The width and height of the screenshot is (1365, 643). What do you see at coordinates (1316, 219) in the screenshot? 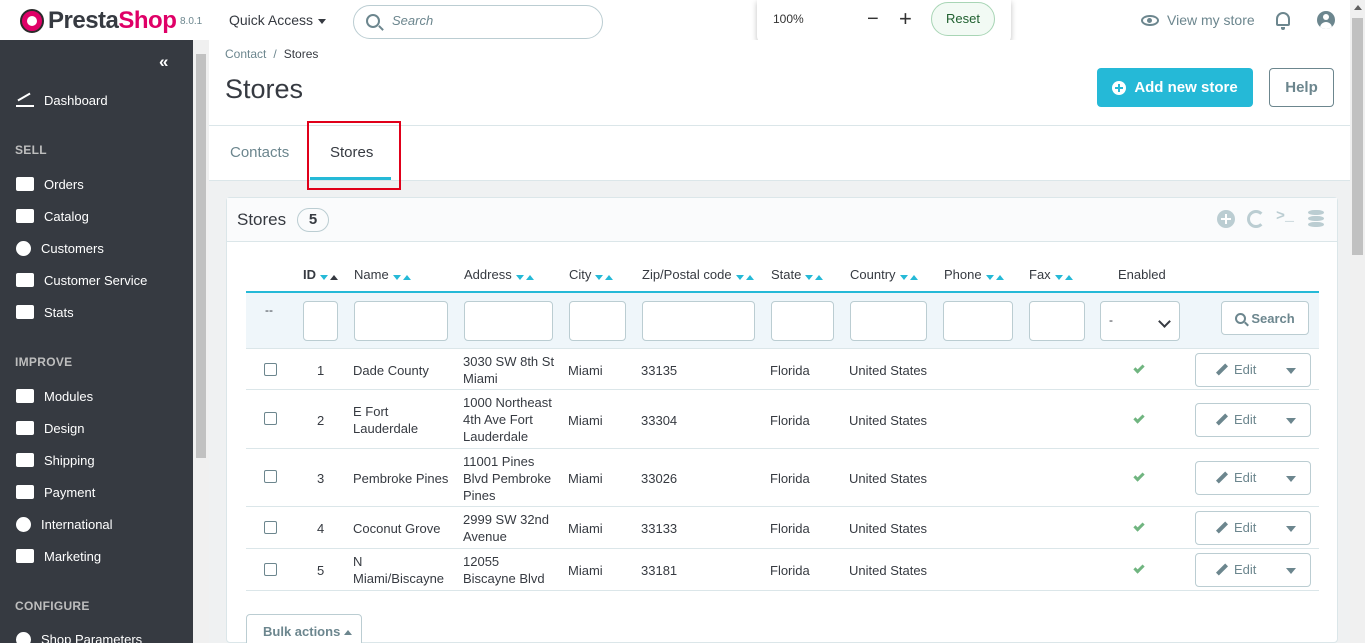
I see `database-export-icon` at bounding box center [1316, 219].